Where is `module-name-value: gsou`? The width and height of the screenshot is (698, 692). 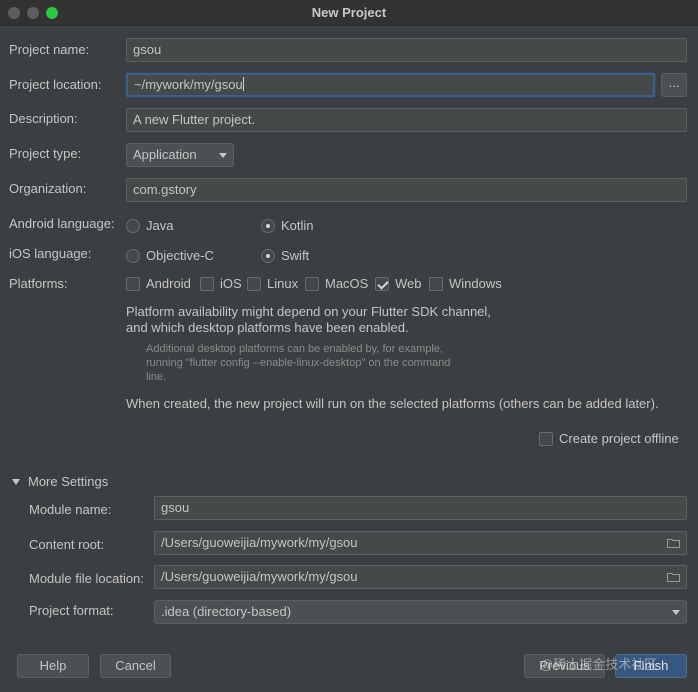
module-name-value: gsou is located at coordinates (175, 507).